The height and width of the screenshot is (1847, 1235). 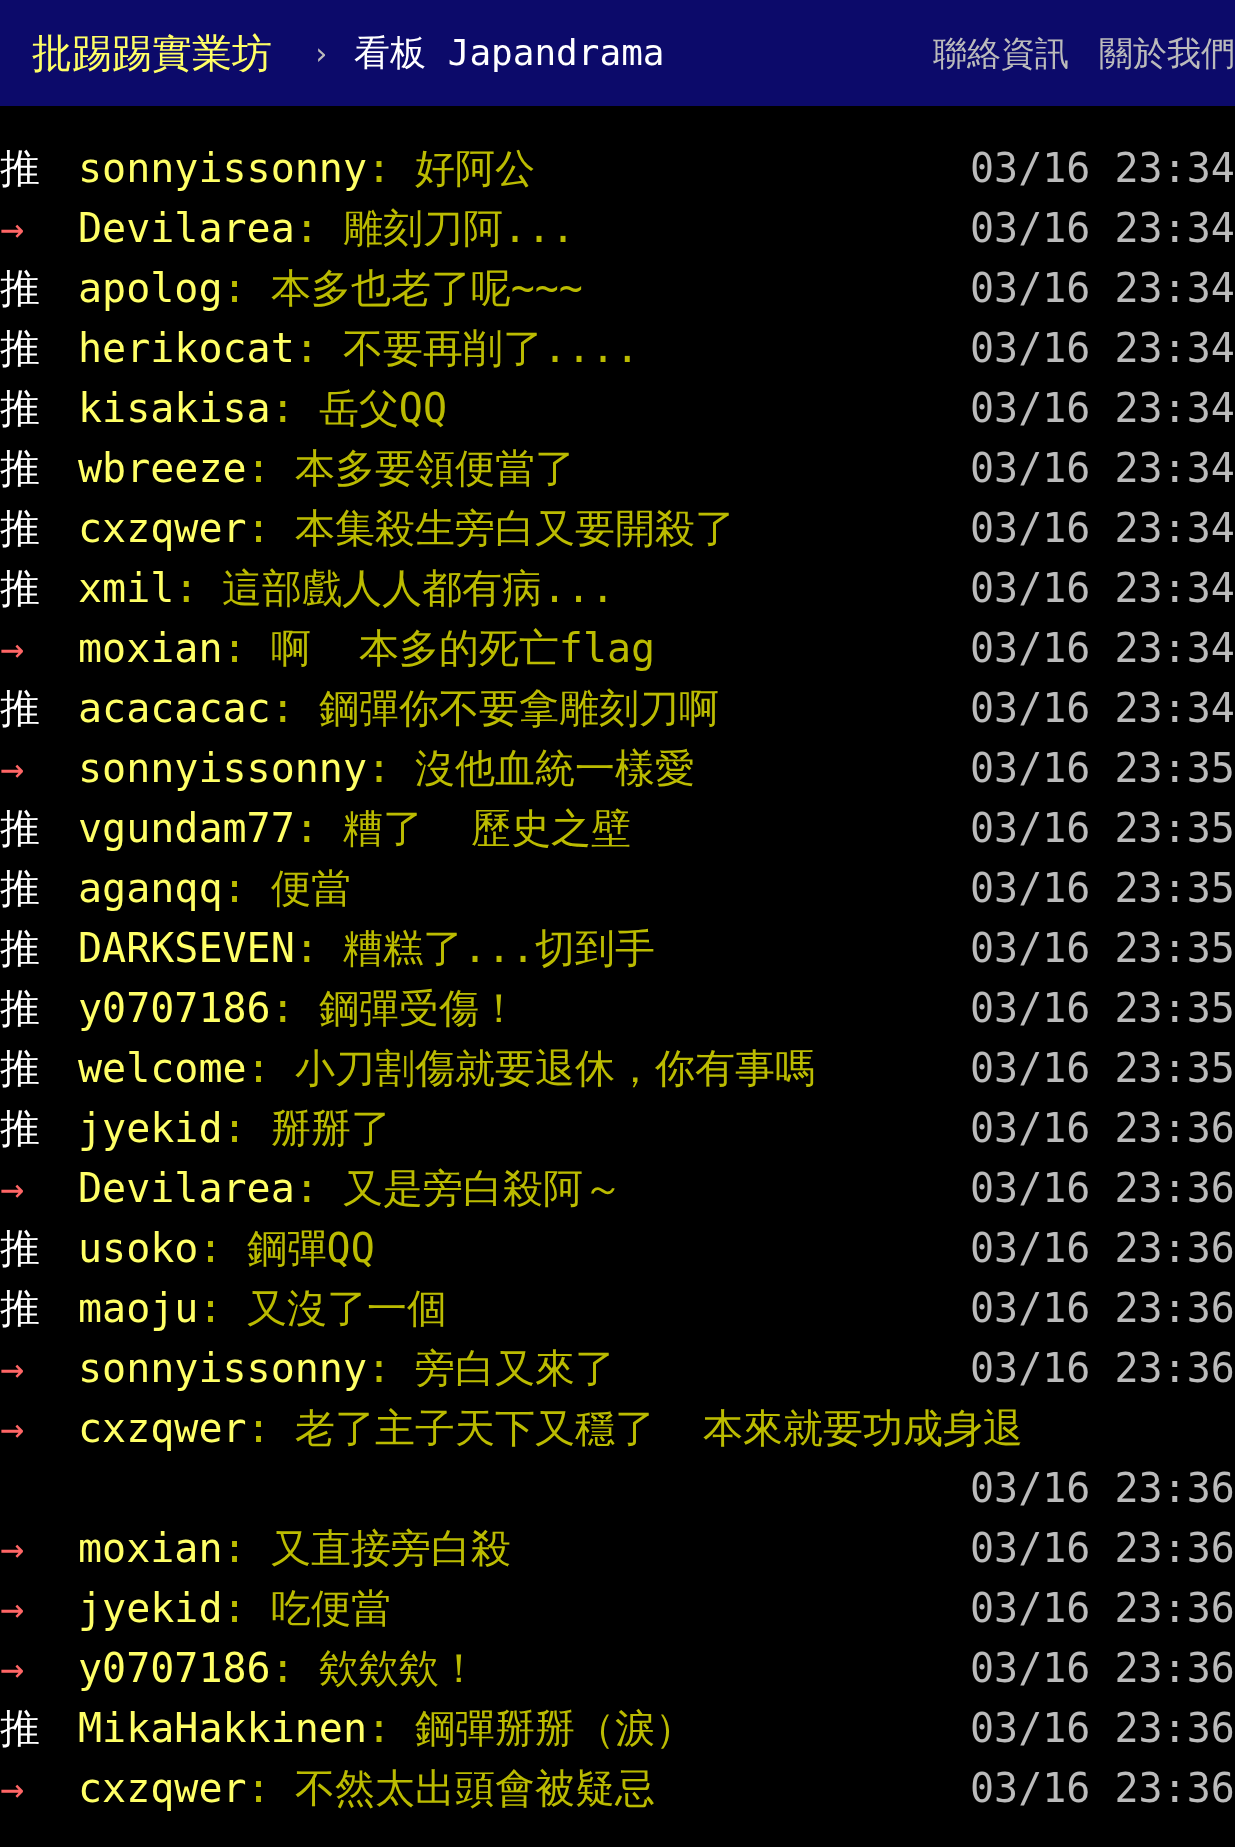 What do you see at coordinates (152, 53) in the screenshot?
I see `site-title-link: 批踢踢實業坊` at bounding box center [152, 53].